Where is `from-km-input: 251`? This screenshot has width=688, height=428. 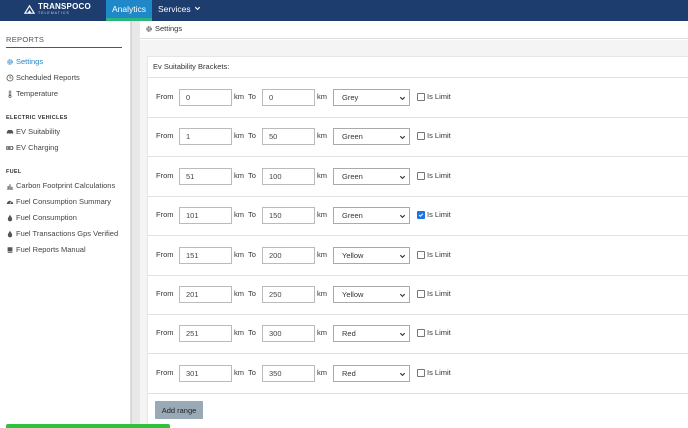 from-km-input: 251 is located at coordinates (205, 333).